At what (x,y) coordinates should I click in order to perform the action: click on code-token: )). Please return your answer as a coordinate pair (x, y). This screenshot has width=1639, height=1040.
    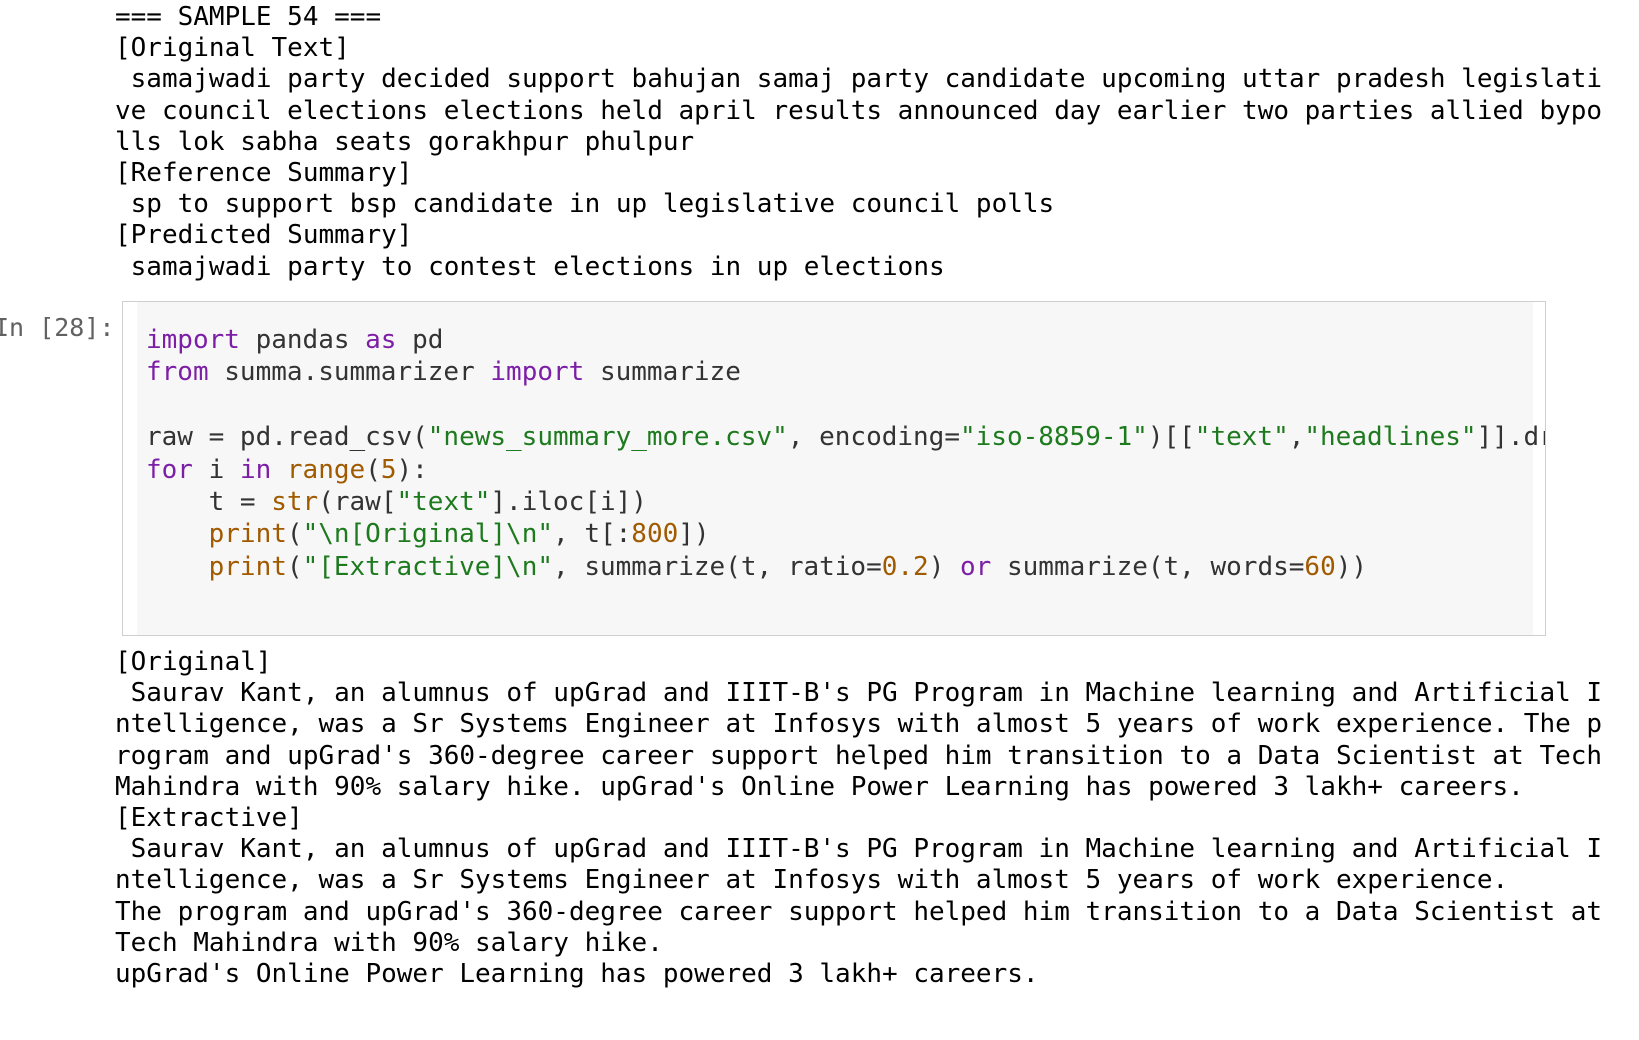
    Looking at the image, I should click on (1351, 566).